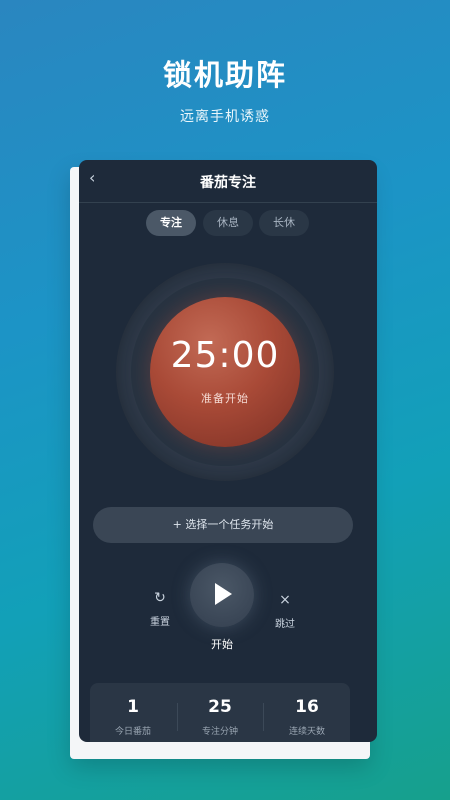 This screenshot has width=450, height=800. I want to click on stat-value: 16, so click(307, 707).